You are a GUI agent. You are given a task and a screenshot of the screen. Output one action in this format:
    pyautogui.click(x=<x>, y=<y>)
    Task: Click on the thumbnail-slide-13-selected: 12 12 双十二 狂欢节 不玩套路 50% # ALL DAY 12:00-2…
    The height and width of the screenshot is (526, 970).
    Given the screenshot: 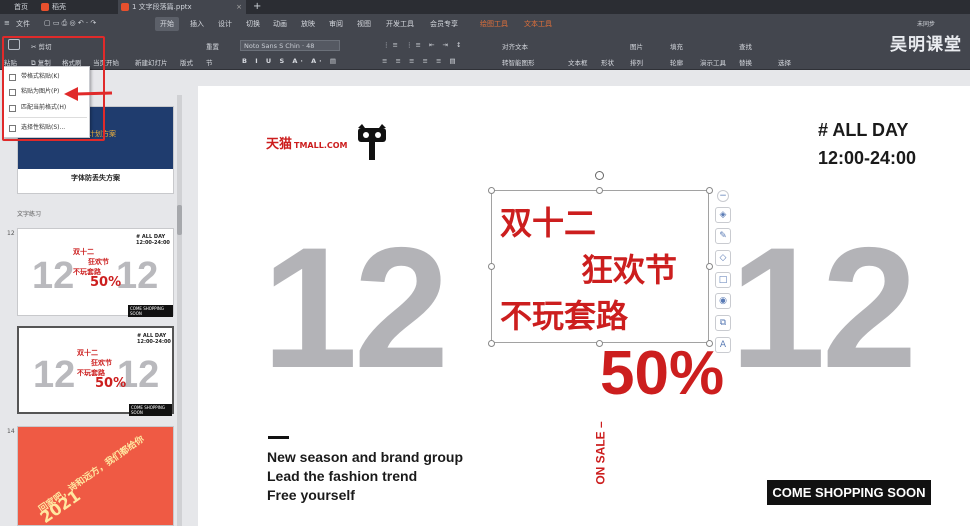 What is the action you would take?
    pyautogui.click(x=95, y=371)
    